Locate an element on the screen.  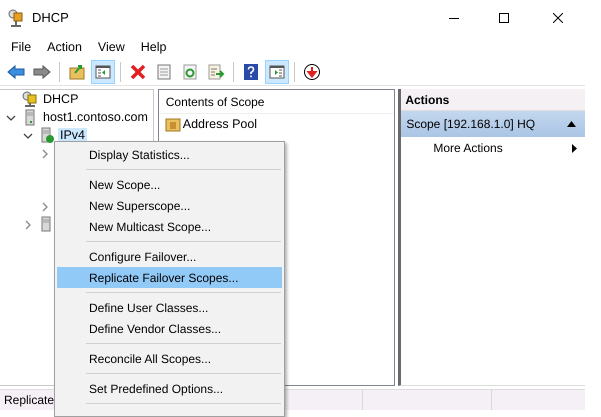
column-header: Contents of Scope is located at coordinates (215, 102).